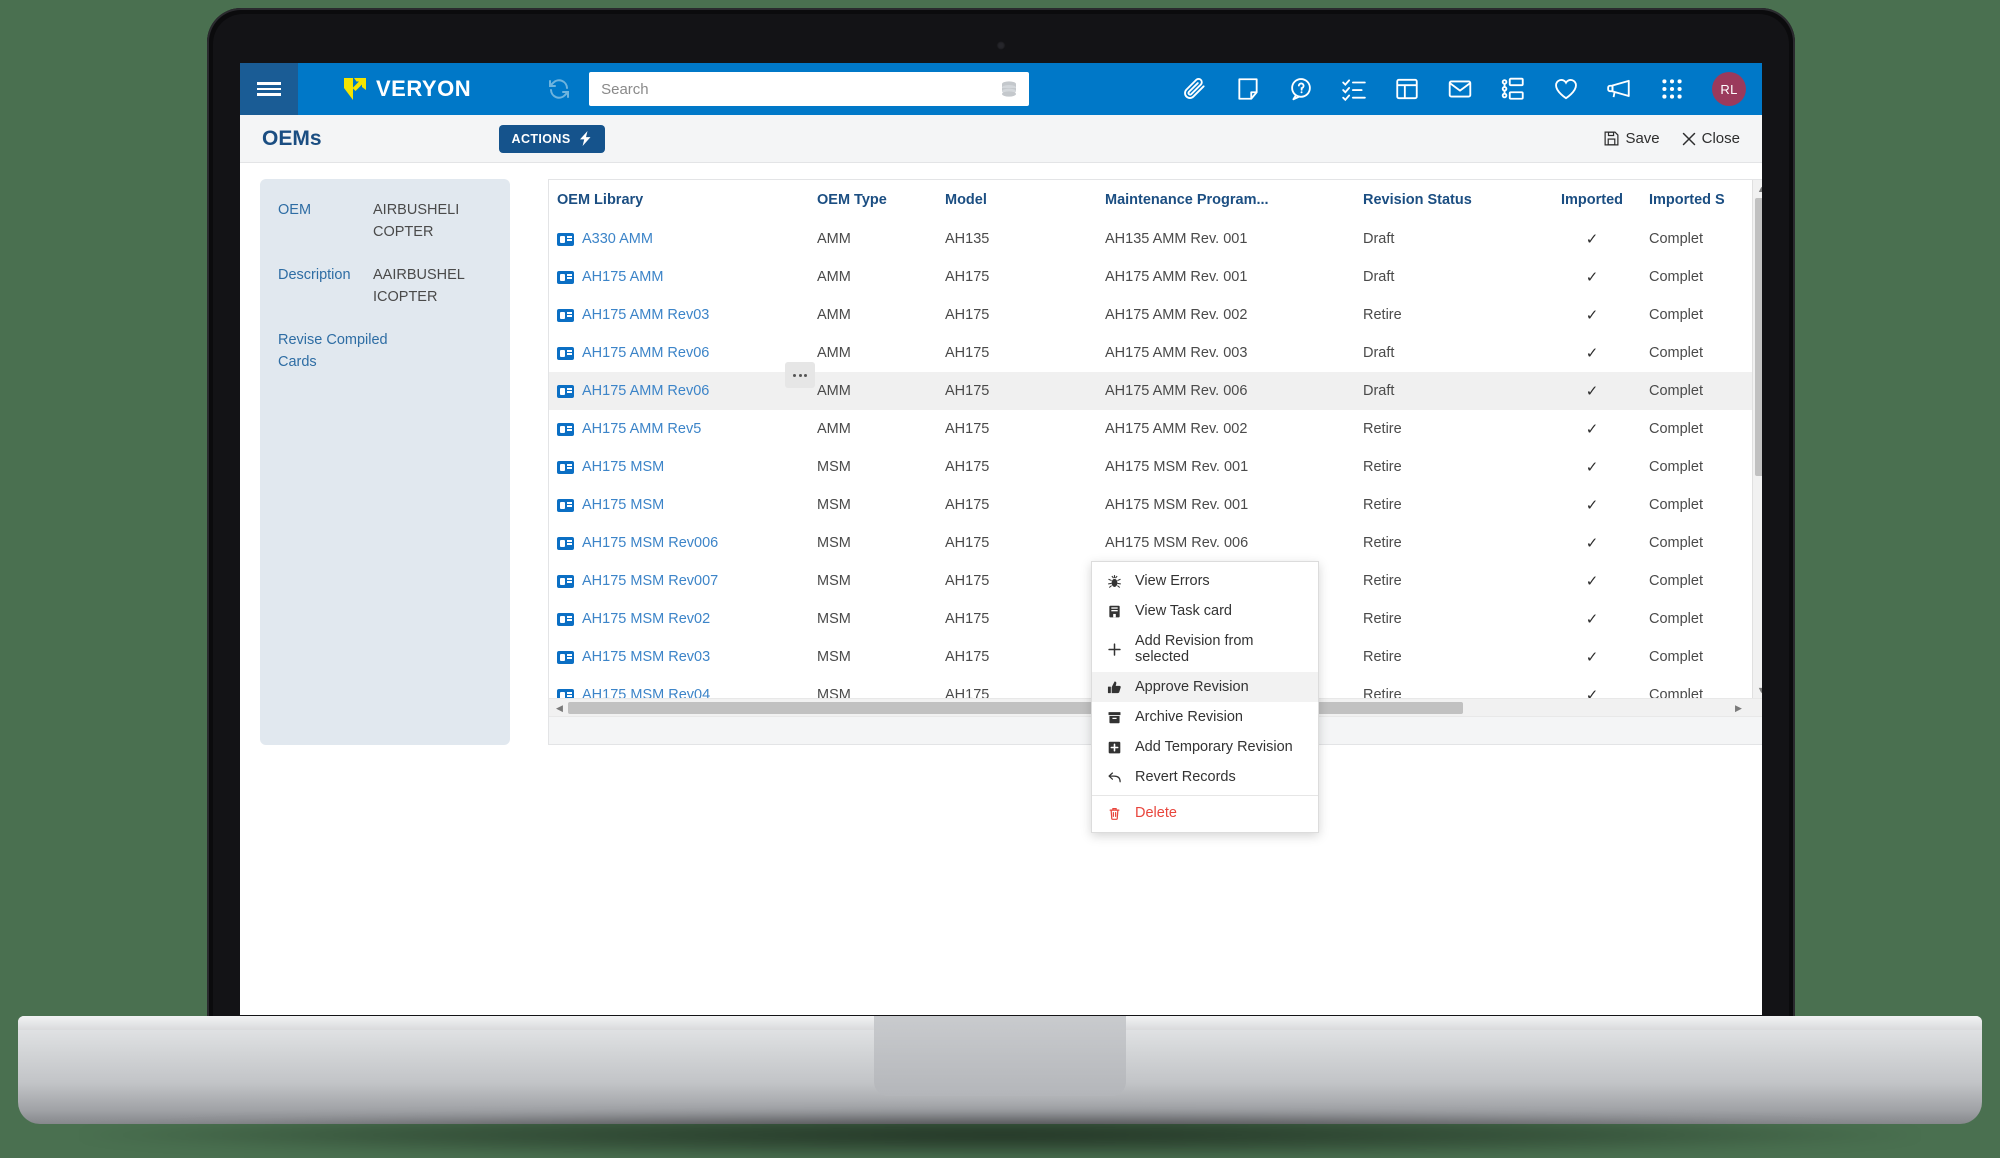  Describe the element at coordinates (881, 200) in the screenshot. I see `column-header-oem-type: OEM Type` at that location.